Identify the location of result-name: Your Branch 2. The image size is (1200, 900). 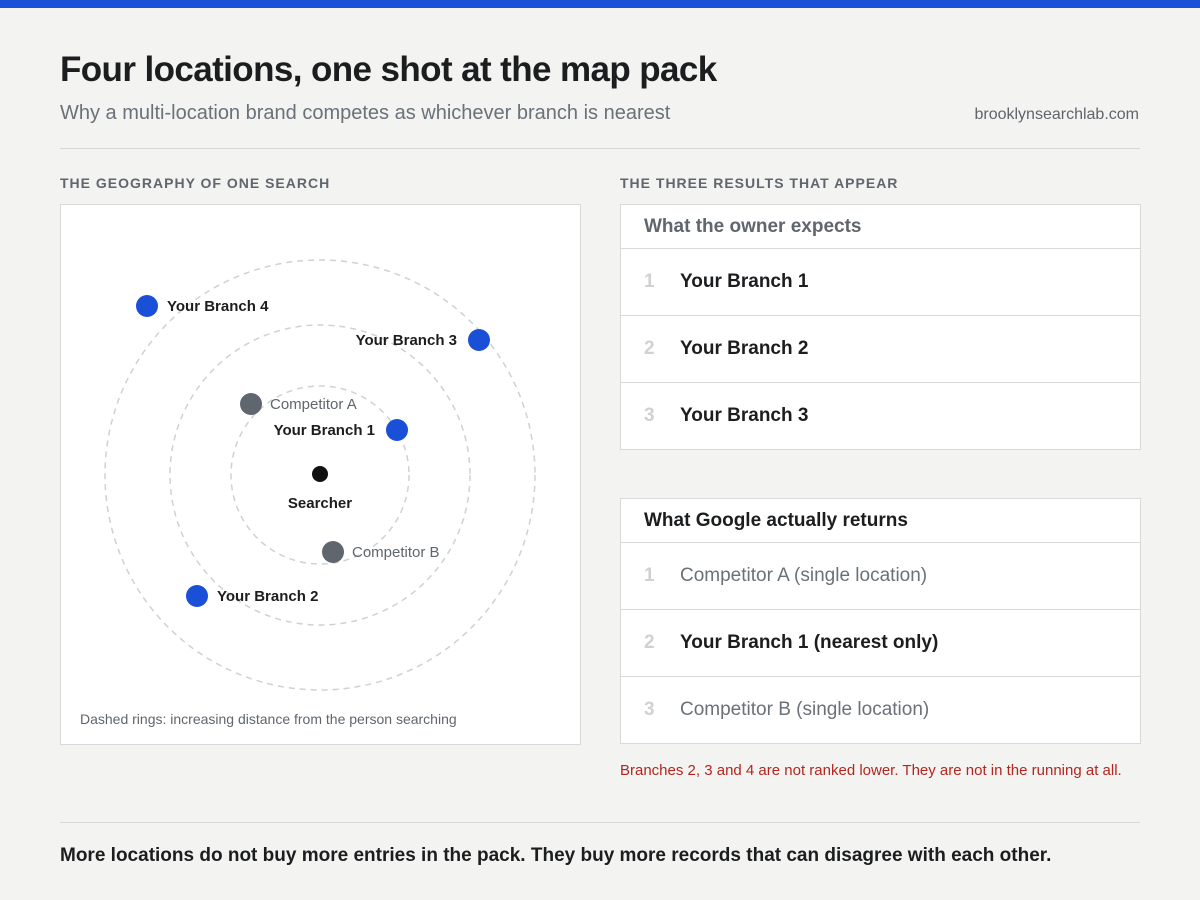
(744, 348).